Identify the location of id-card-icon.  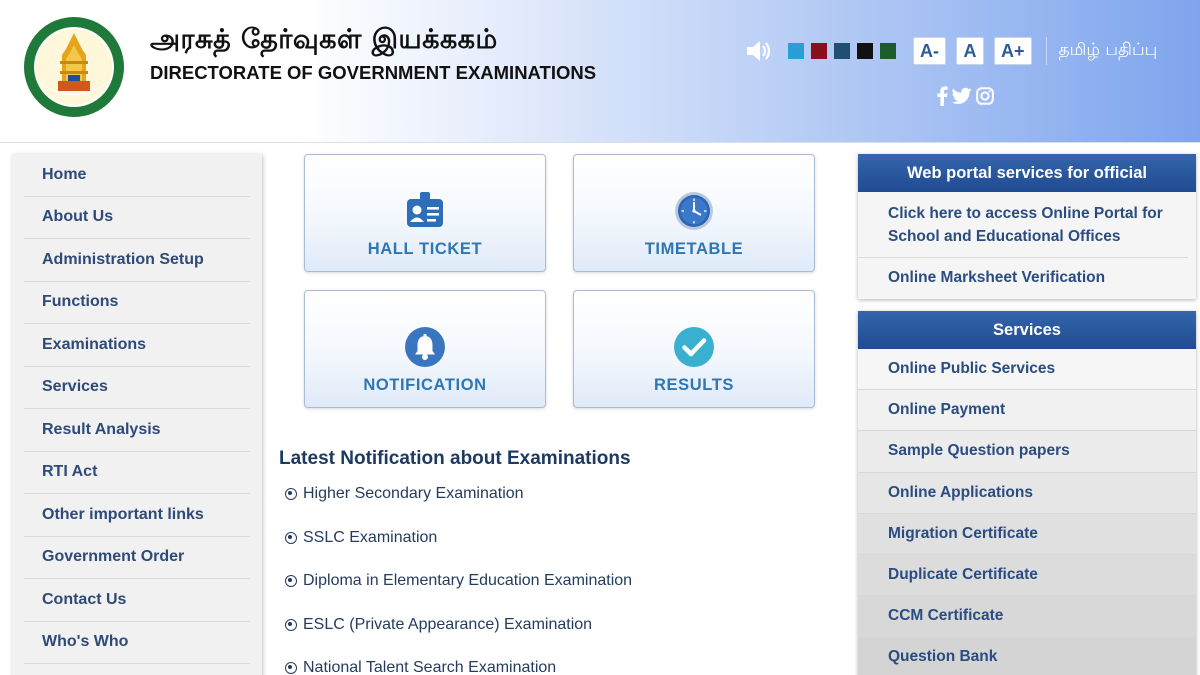
(425, 209).